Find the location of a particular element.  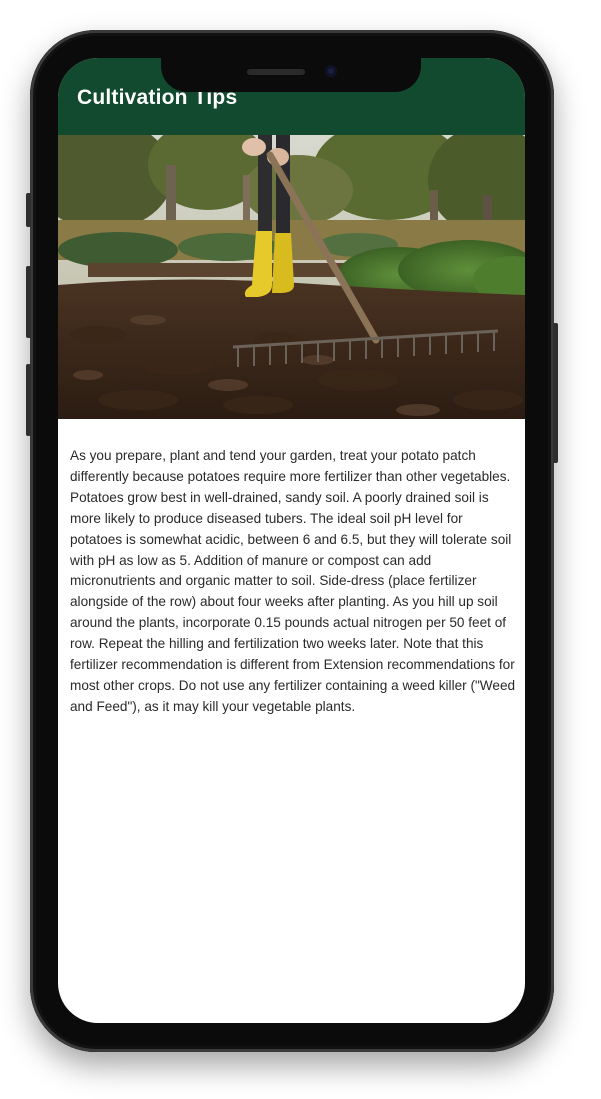

mute-switch is located at coordinates (28, 210).